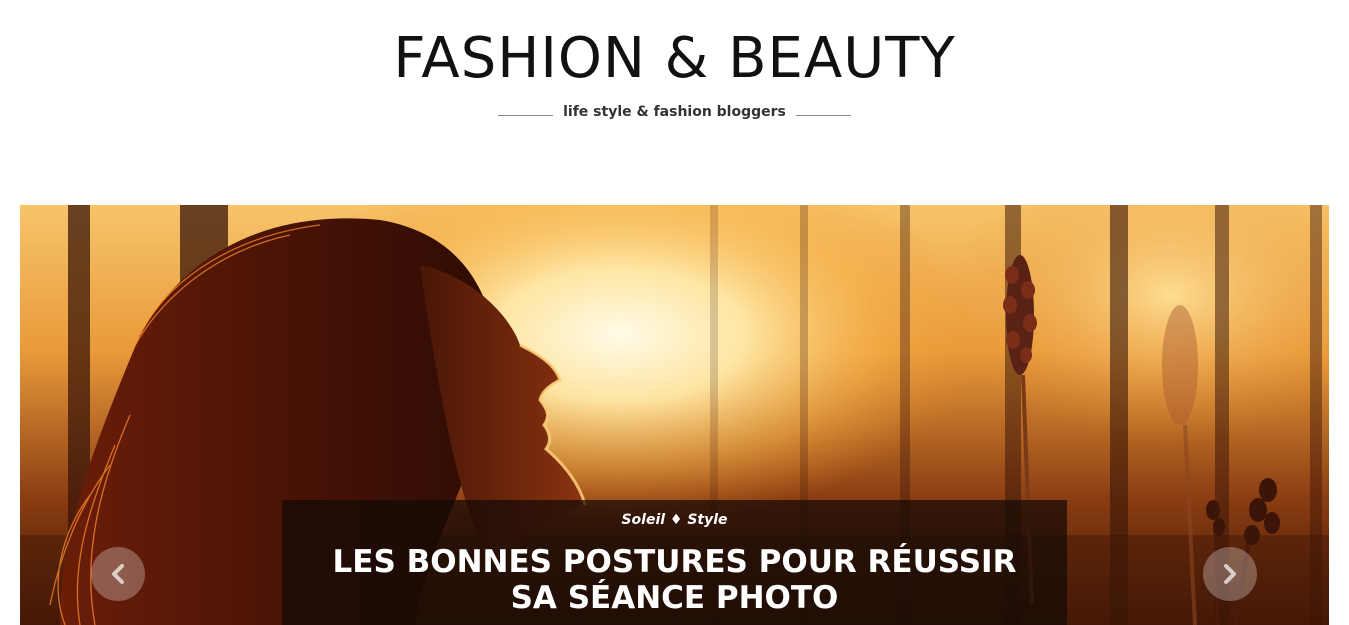 Image resolution: width=1349 pixels, height=625 pixels. Describe the element at coordinates (823, 115) in the screenshot. I see `tagline-divider-right` at that location.